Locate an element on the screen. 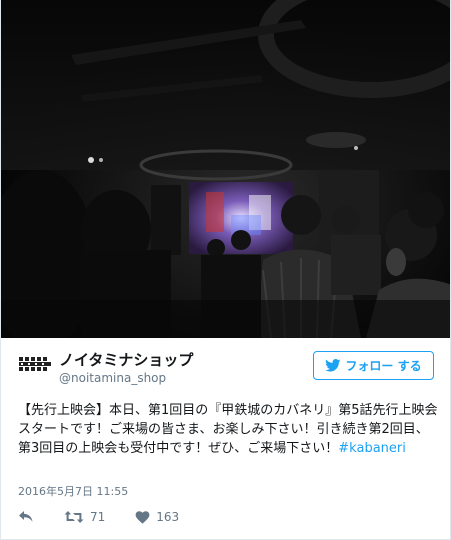 This screenshot has height=540, width=451. heart-icon is located at coordinates (142, 517).